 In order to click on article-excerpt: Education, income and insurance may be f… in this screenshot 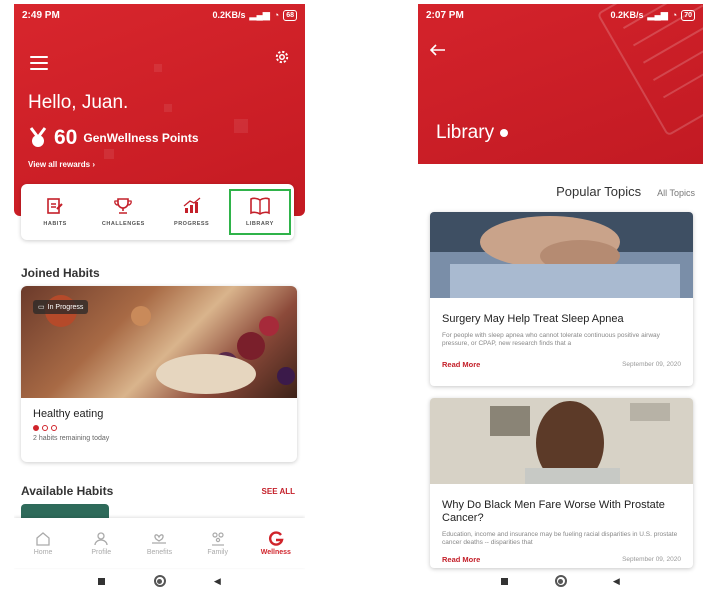, I will do `click(560, 538)`.